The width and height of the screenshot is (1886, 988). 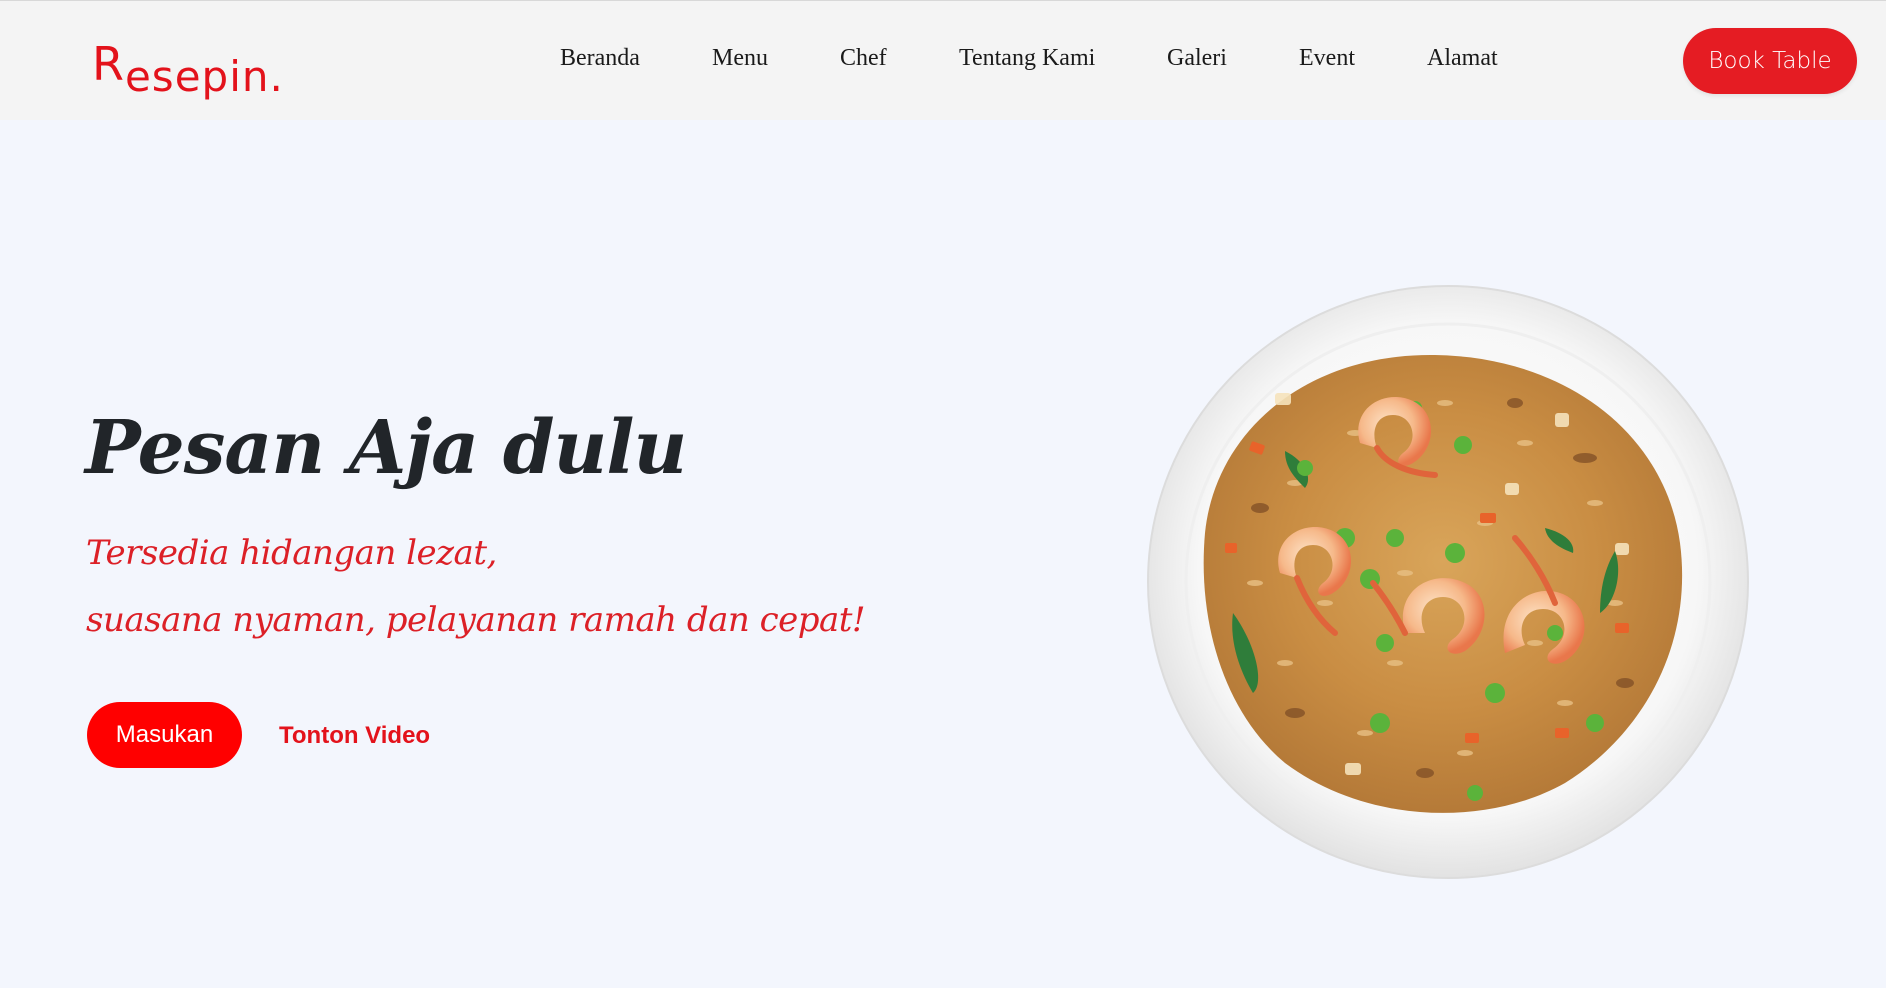 I want to click on tonton-video-link: Tonton Video, so click(x=354, y=736).